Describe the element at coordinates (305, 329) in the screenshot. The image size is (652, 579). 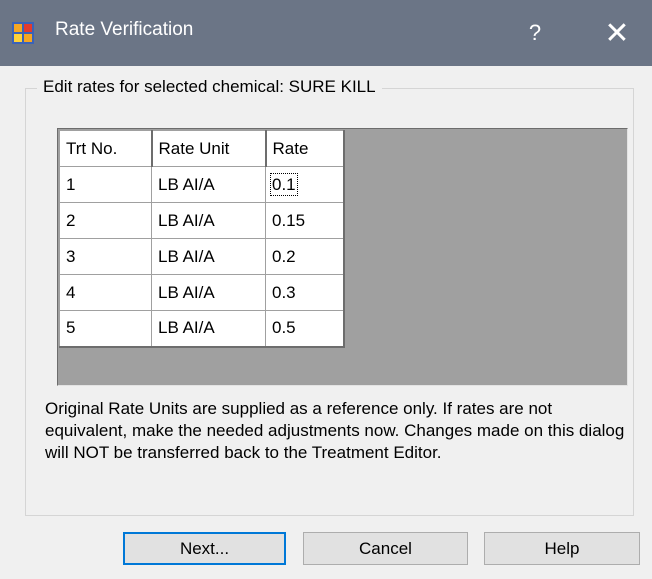
I see `rate-cell: 0.5` at that location.